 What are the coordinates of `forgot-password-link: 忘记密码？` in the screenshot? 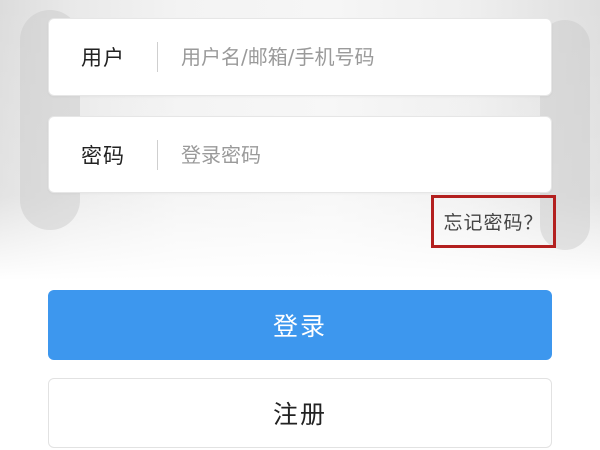 It's located at (493, 221).